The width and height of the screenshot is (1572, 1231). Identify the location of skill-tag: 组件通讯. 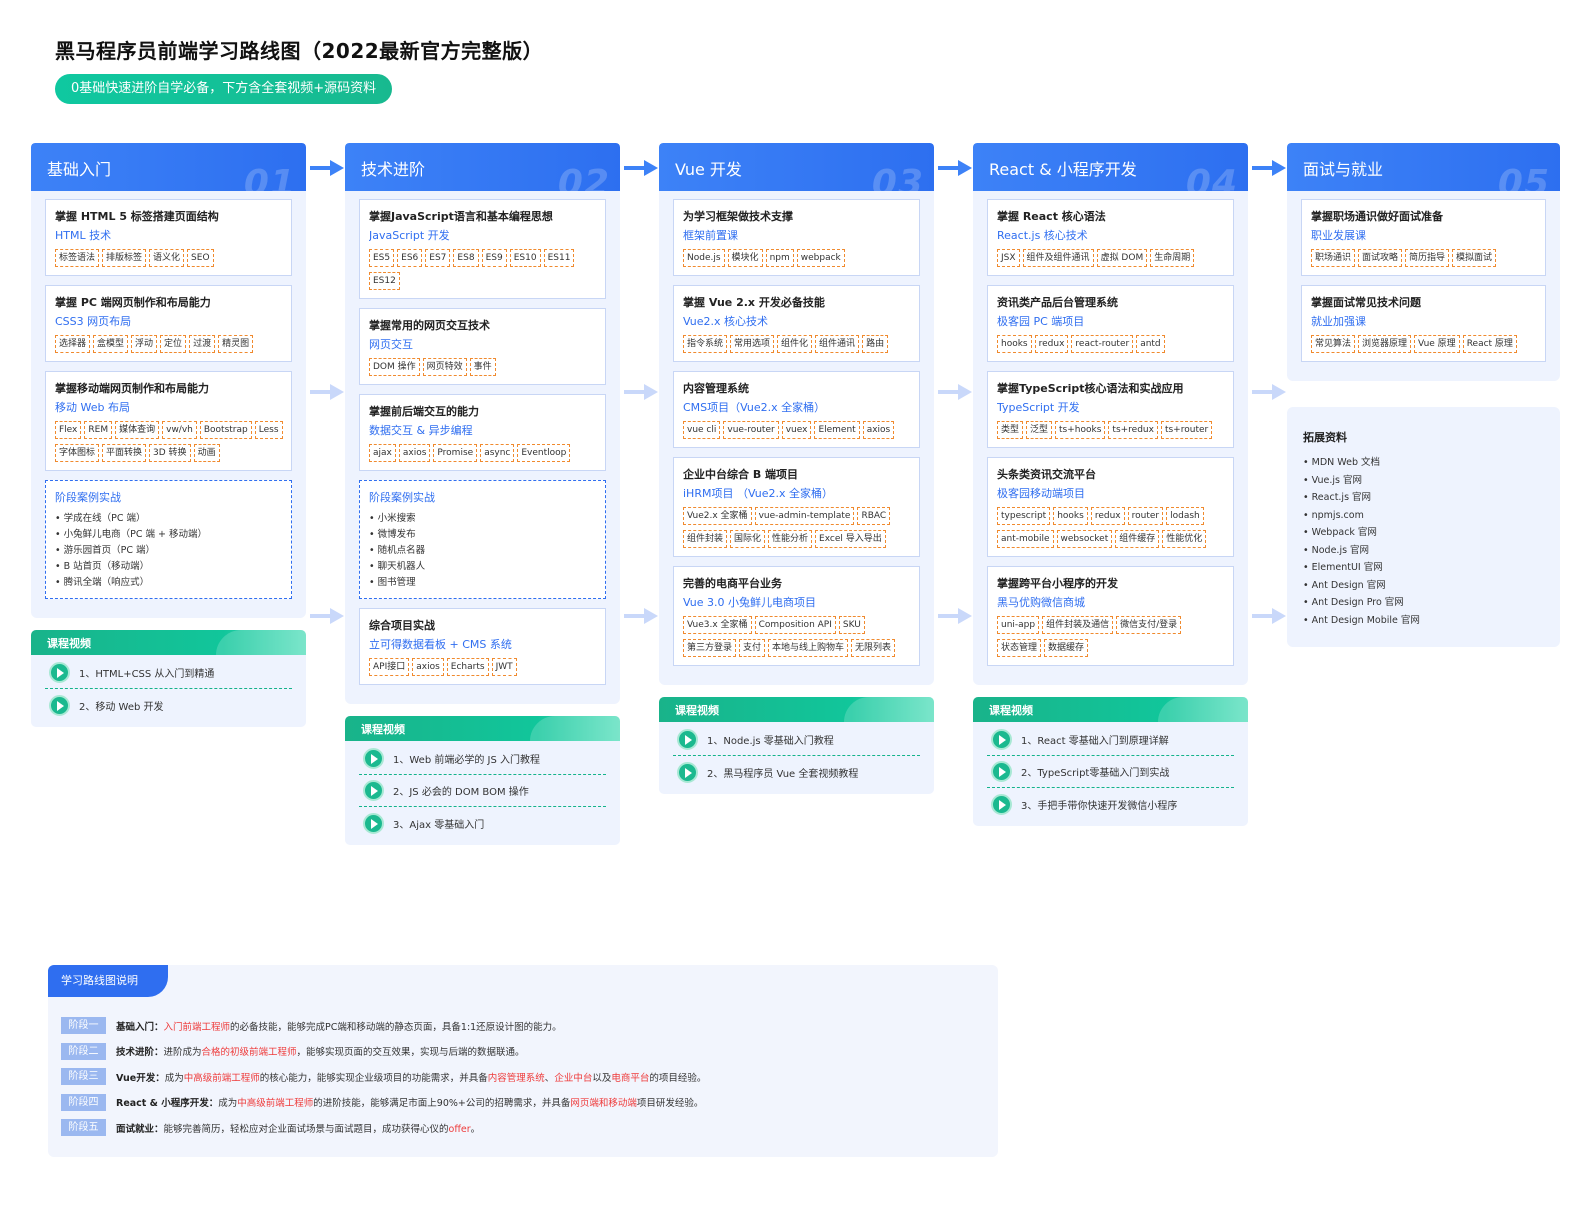
(837, 344).